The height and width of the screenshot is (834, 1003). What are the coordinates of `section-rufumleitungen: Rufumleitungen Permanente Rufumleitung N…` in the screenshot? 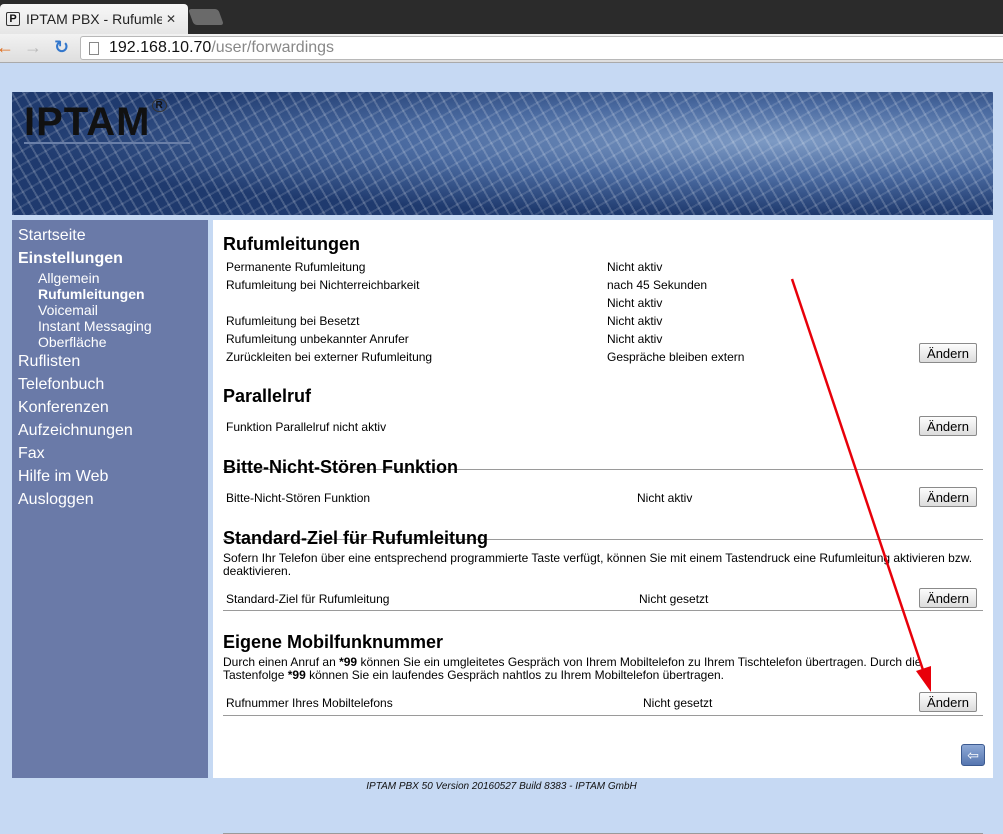 It's located at (603, 300).